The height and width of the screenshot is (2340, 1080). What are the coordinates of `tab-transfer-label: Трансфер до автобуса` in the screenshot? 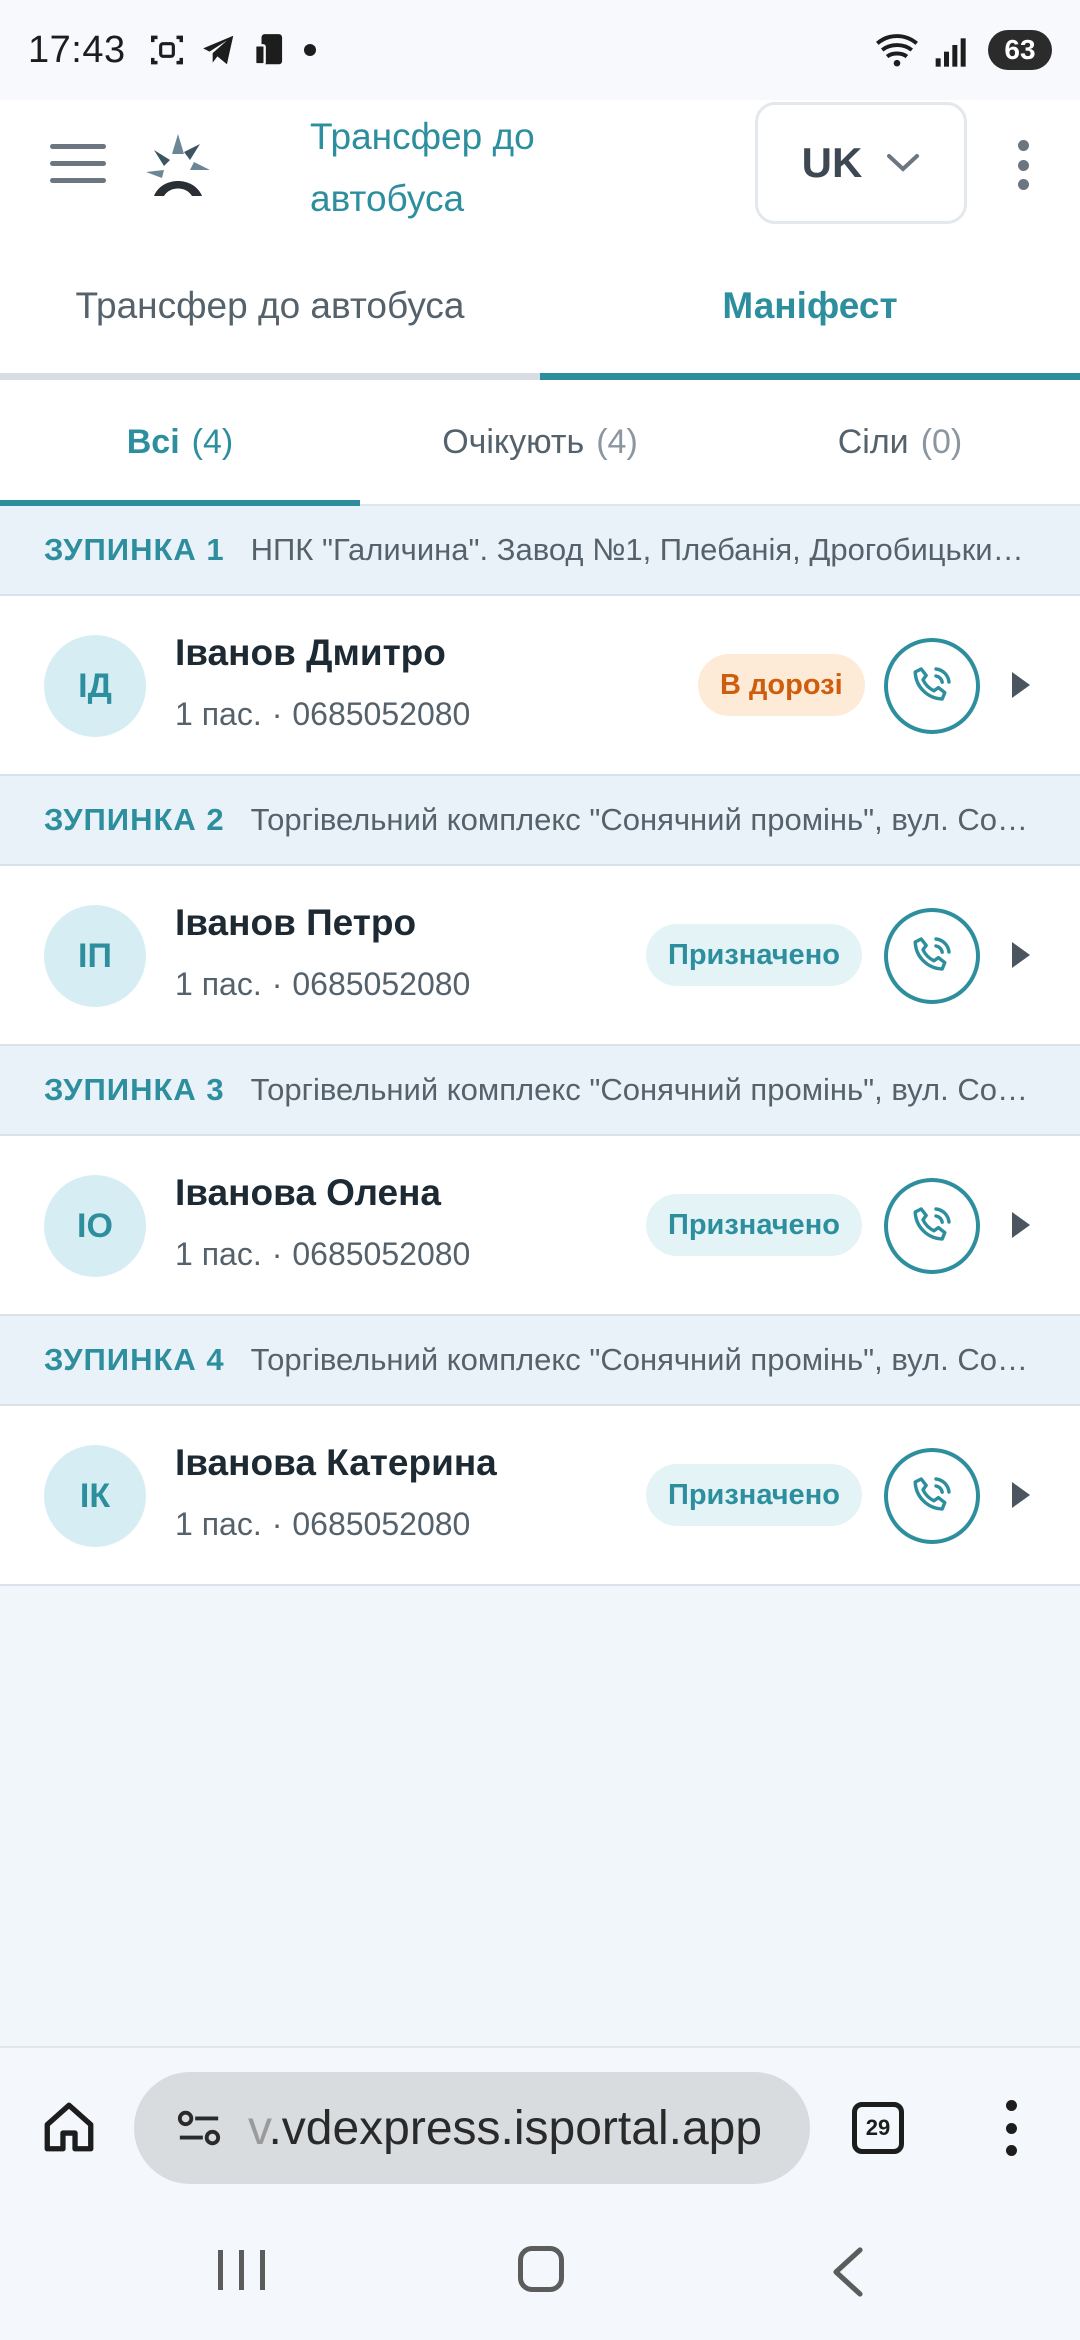 It's located at (270, 305).